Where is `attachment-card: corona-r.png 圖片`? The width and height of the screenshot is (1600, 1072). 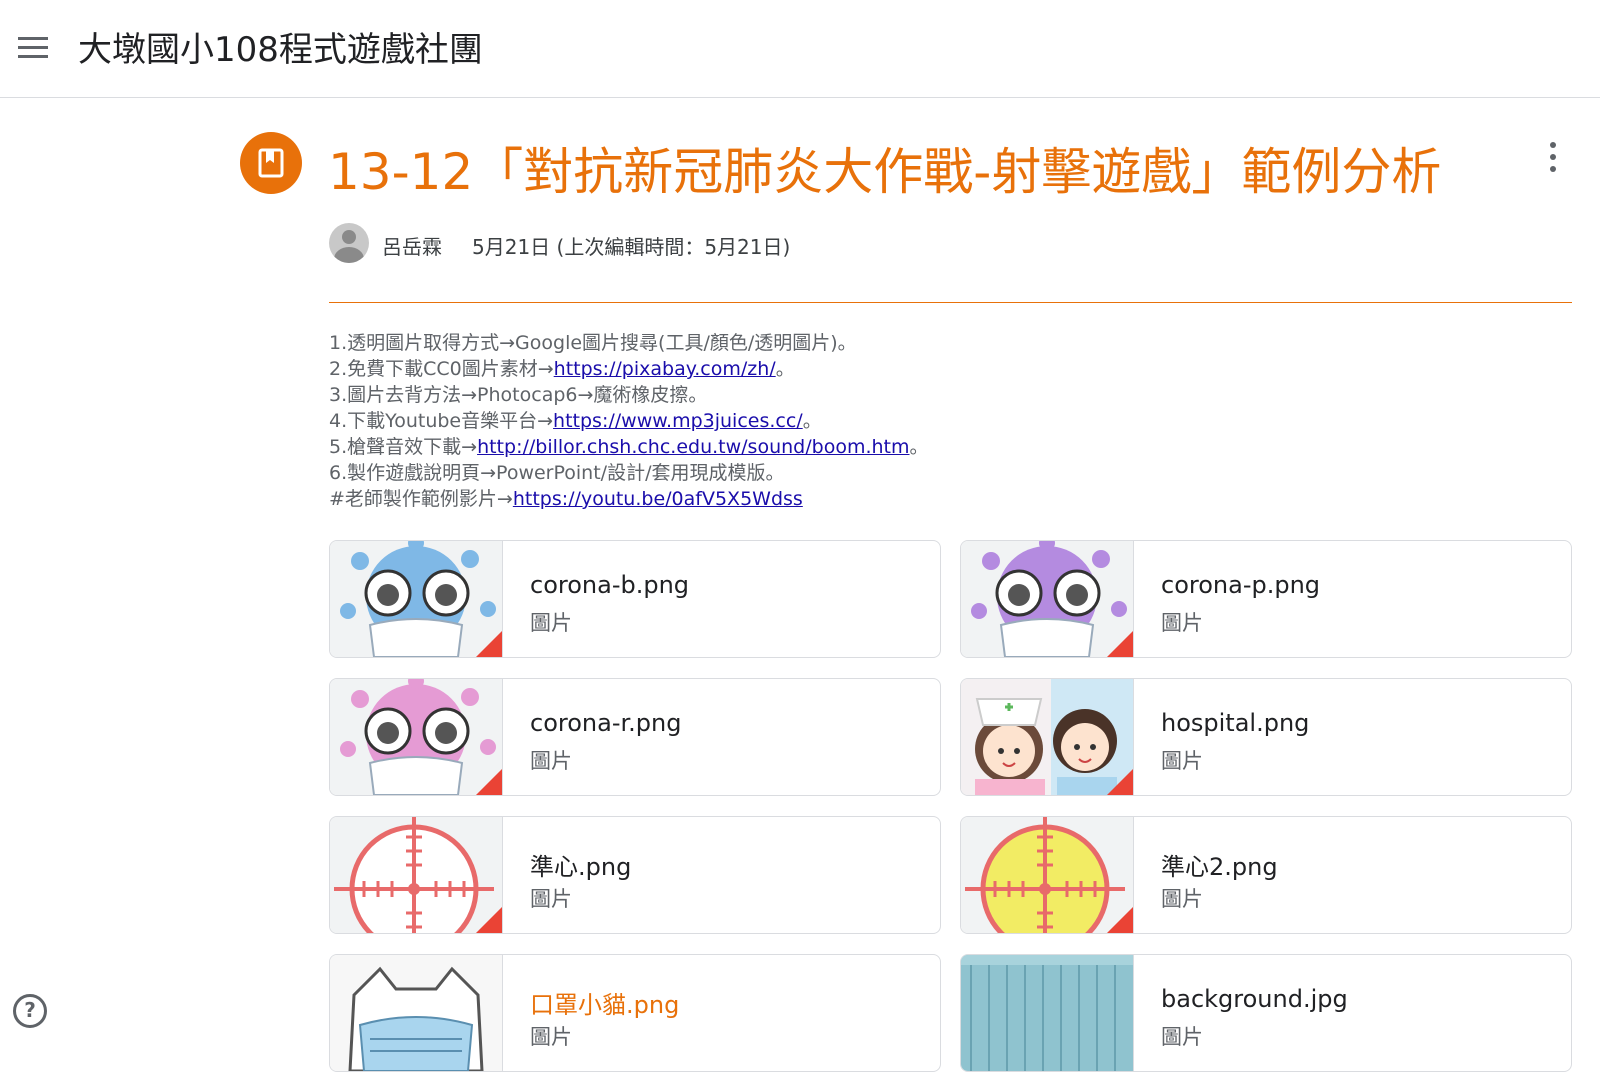 attachment-card: corona-r.png 圖片 is located at coordinates (635, 737).